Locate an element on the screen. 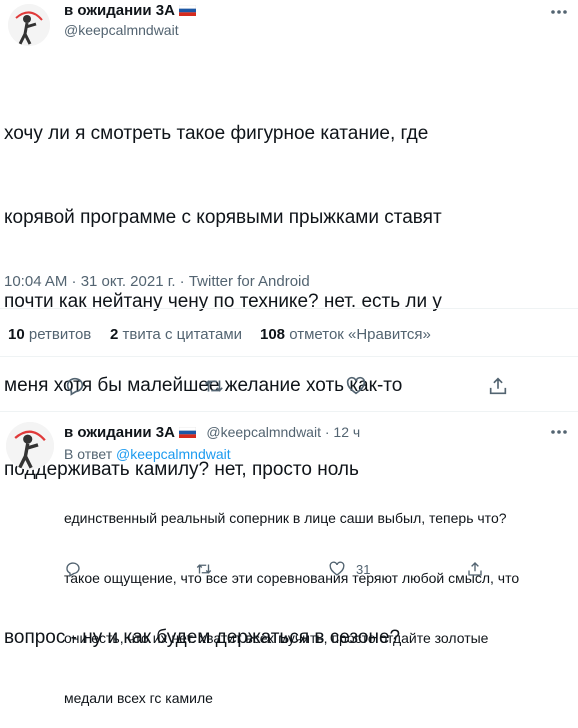 The height and width of the screenshot is (728, 578). reply-header: в ожидании 3А @keepcalmndwait · 12 ч is located at coordinates (212, 433).